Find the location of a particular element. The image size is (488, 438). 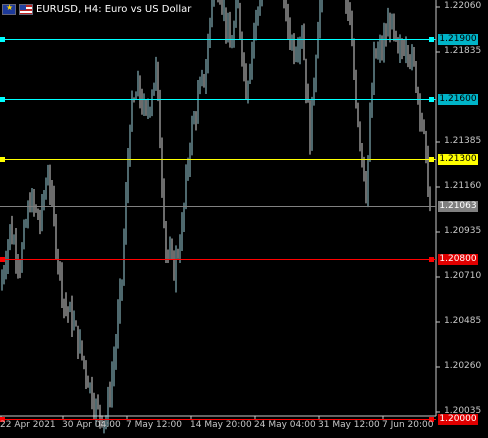

price-axis-label: 1.21385 is located at coordinates (463, 141).